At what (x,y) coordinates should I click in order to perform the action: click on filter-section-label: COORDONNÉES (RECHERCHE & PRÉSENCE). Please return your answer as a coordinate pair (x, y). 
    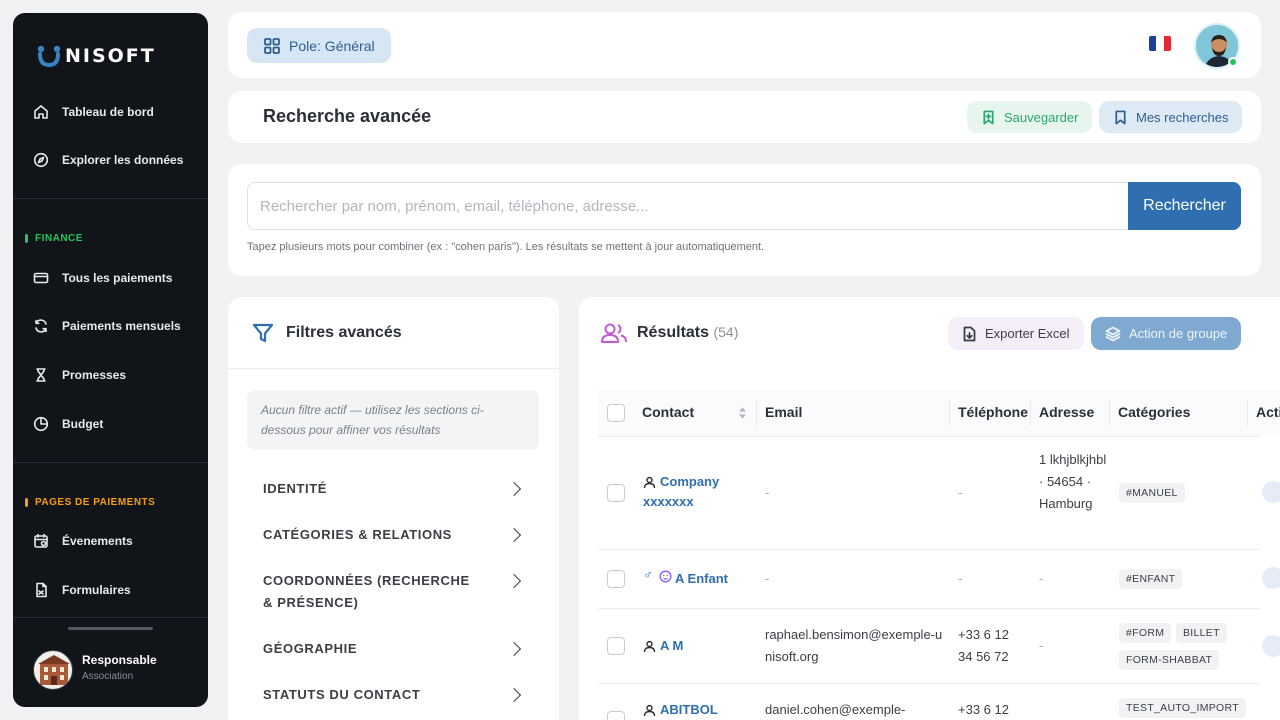
    Looking at the image, I should click on (366, 591).